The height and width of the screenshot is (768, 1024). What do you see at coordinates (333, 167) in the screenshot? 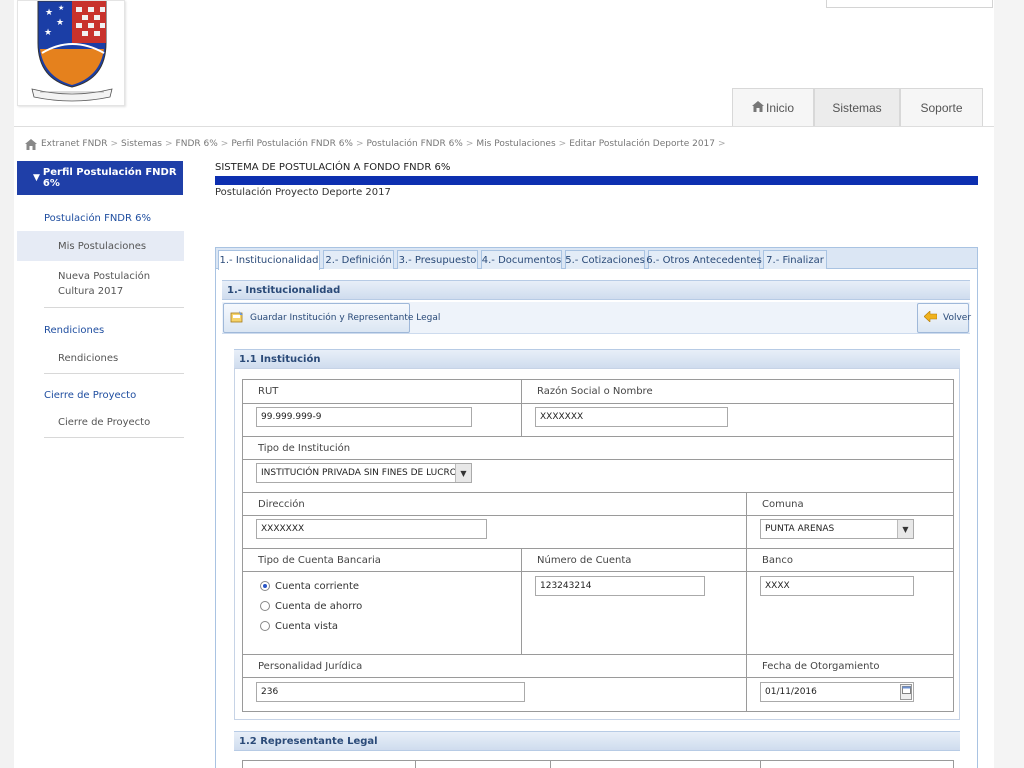
I see `page-title: SISTEMA DE POSTULACIÓN A FONDO FNDR 6%` at bounding box center [333, 167].